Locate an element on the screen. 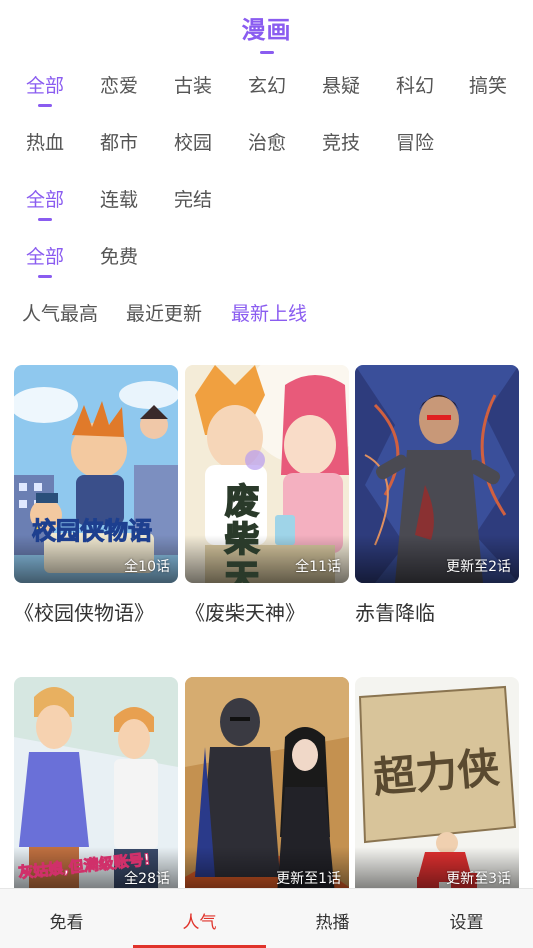 The width and height of the screenshot is (533, 948). sort-newest: 最新上线 is located at coordinates (269, 312).